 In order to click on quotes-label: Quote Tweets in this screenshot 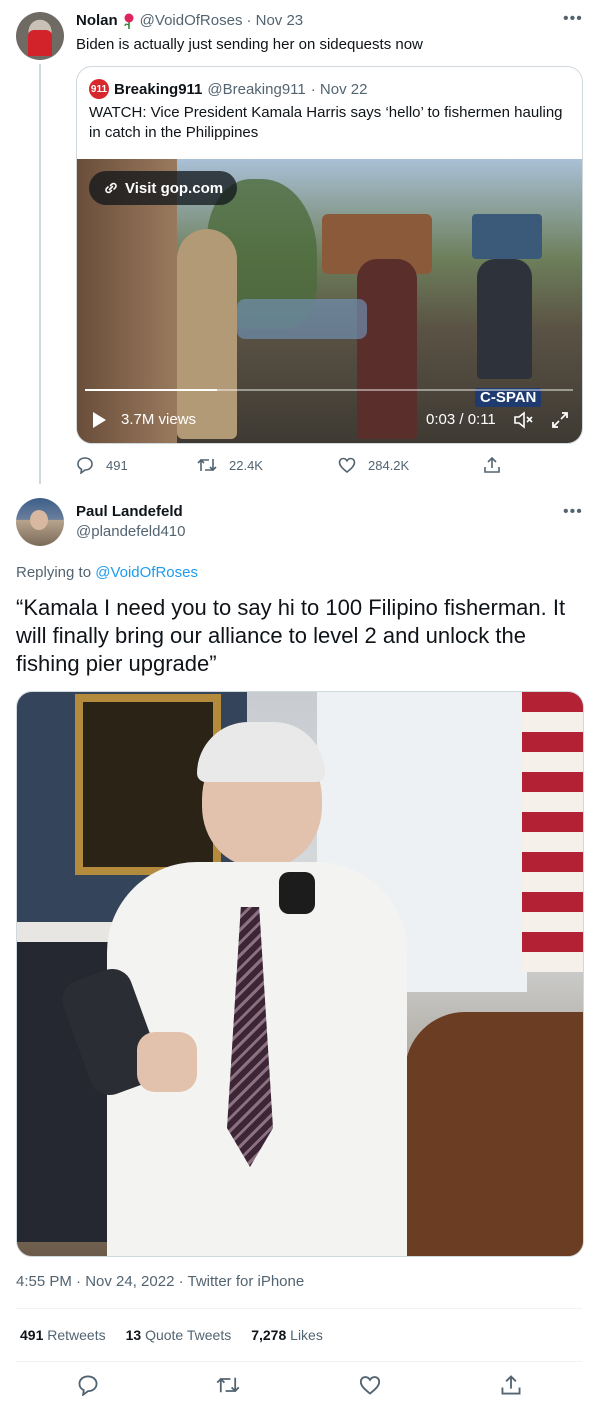, I will do `click(188, 1335)`.